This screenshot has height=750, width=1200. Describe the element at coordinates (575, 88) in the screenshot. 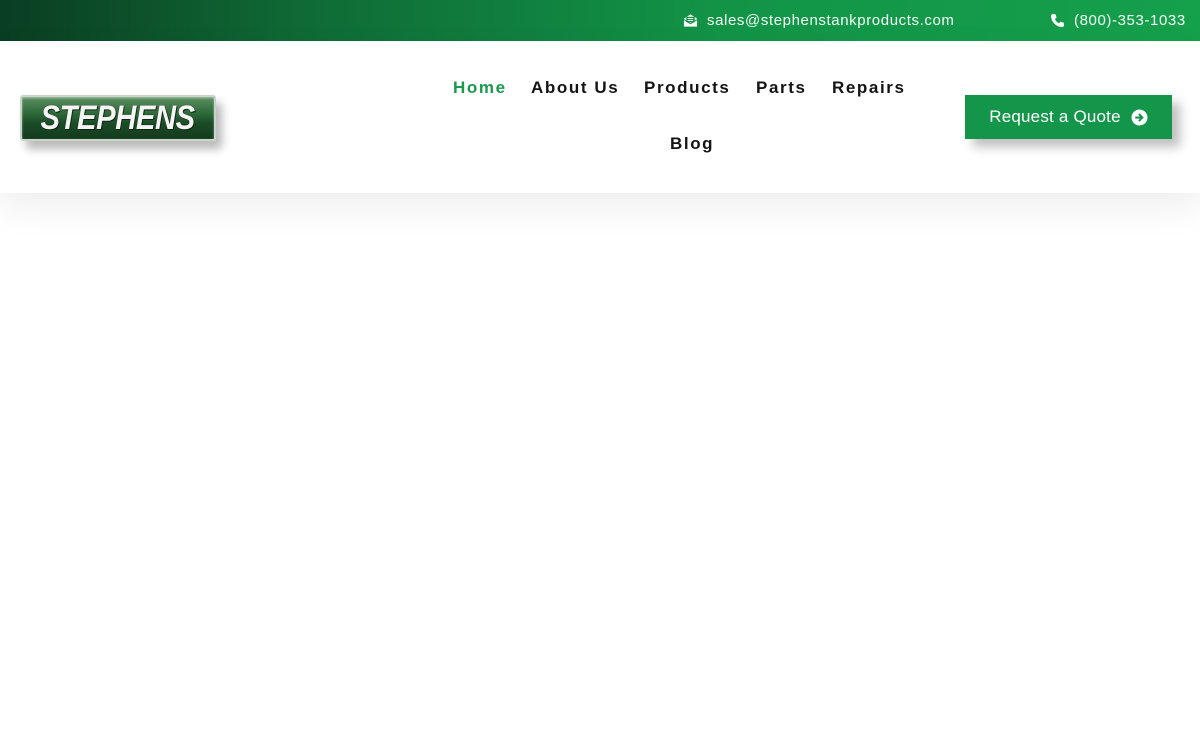

I see `nav-about-us: About Us` at that location.